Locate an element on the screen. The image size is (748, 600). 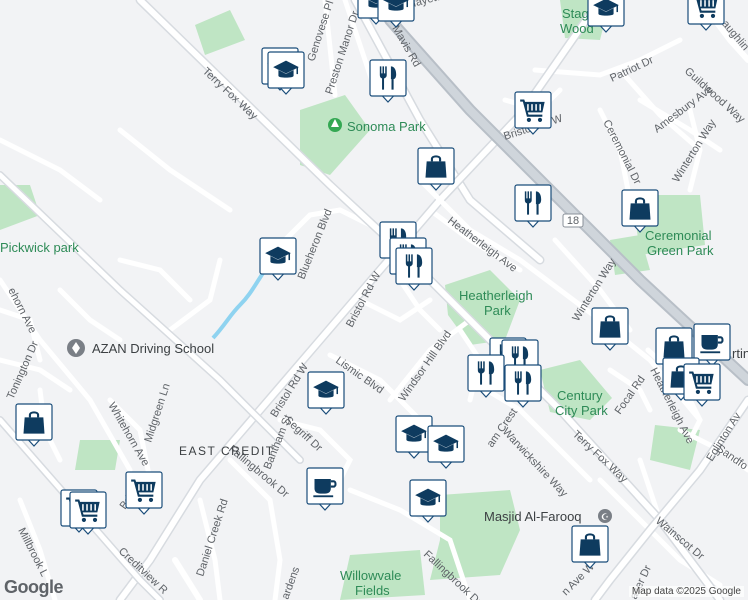
park-label-ceremonial-2: Green Park is located at coordinates (680, 250).